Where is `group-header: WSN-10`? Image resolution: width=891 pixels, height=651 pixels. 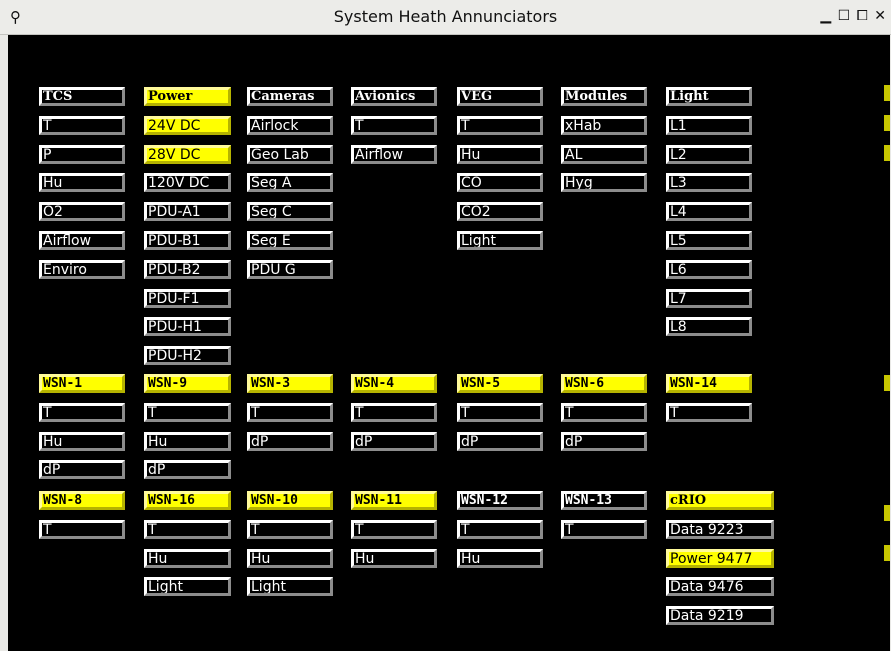
group-header: WSN-10 is located at coordinates (290, 500).